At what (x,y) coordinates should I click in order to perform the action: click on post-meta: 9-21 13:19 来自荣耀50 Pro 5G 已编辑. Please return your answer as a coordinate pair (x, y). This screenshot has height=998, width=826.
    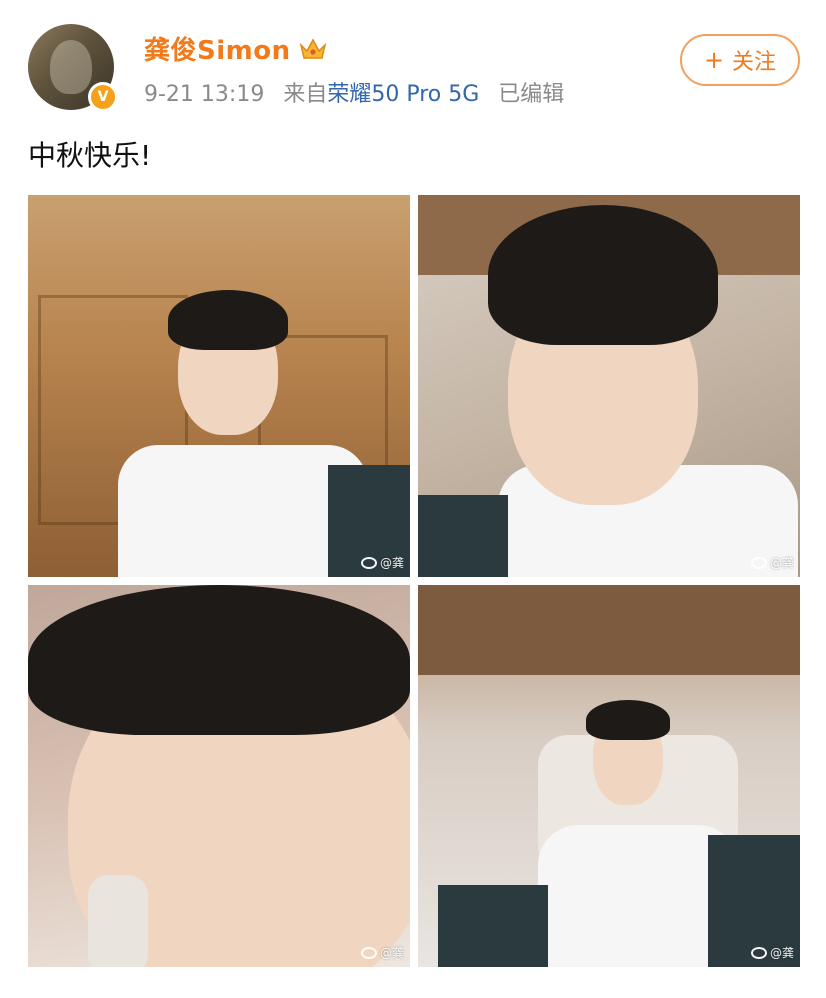
    Looking at the image, I should click on (354, 92).